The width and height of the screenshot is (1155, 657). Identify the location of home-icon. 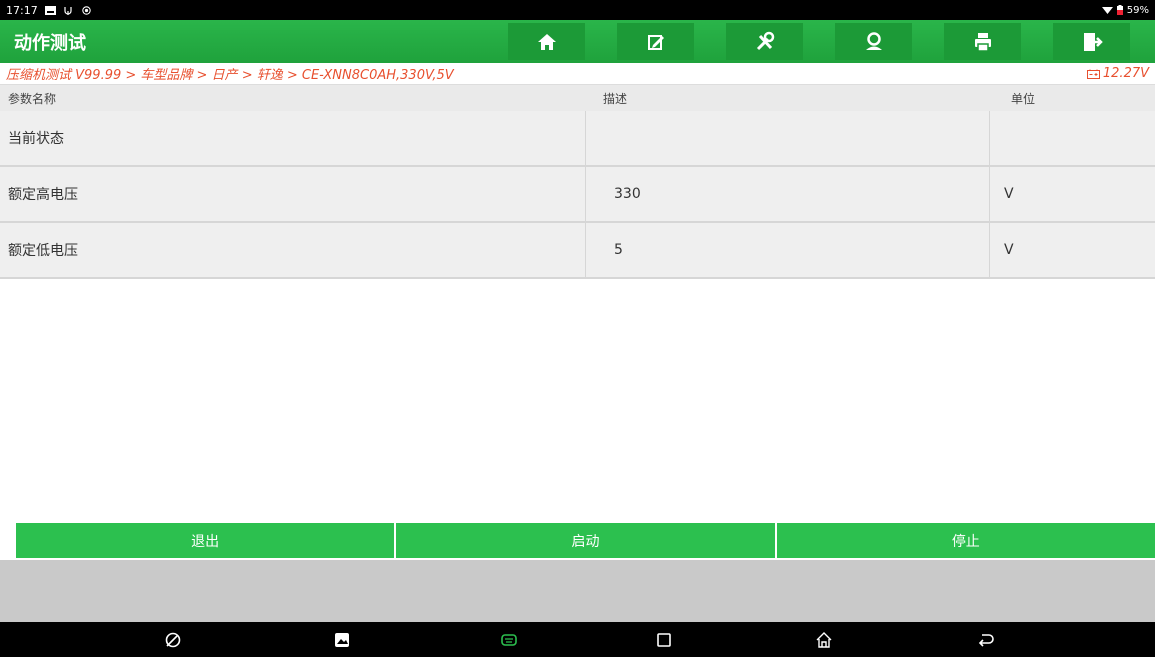
(546, 41).